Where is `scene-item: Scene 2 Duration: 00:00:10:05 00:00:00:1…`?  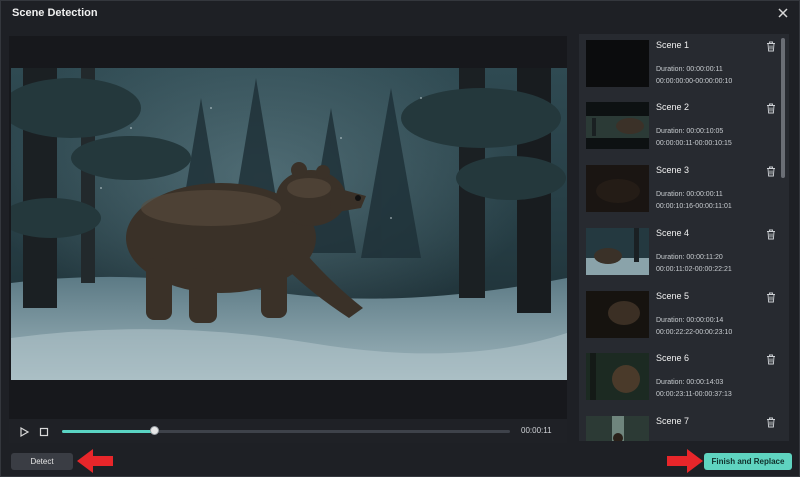 scene-item: Scene 2 Duration: 00:00:10:05 00:00:00:1… is located at coordinates (679, 127).